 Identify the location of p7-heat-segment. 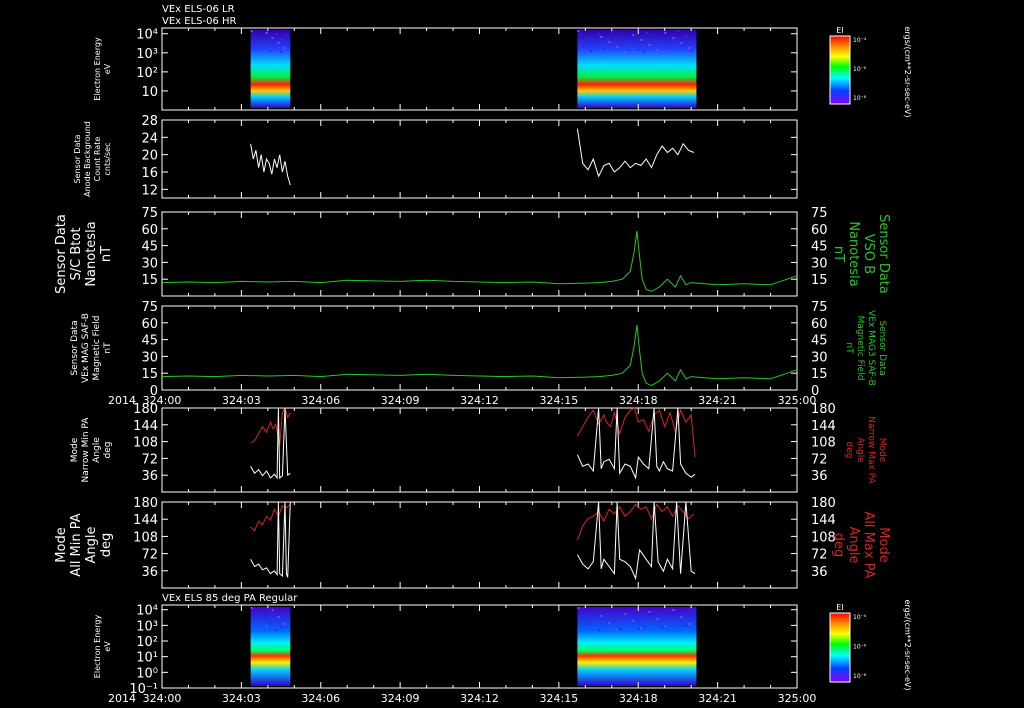
(270, 646).